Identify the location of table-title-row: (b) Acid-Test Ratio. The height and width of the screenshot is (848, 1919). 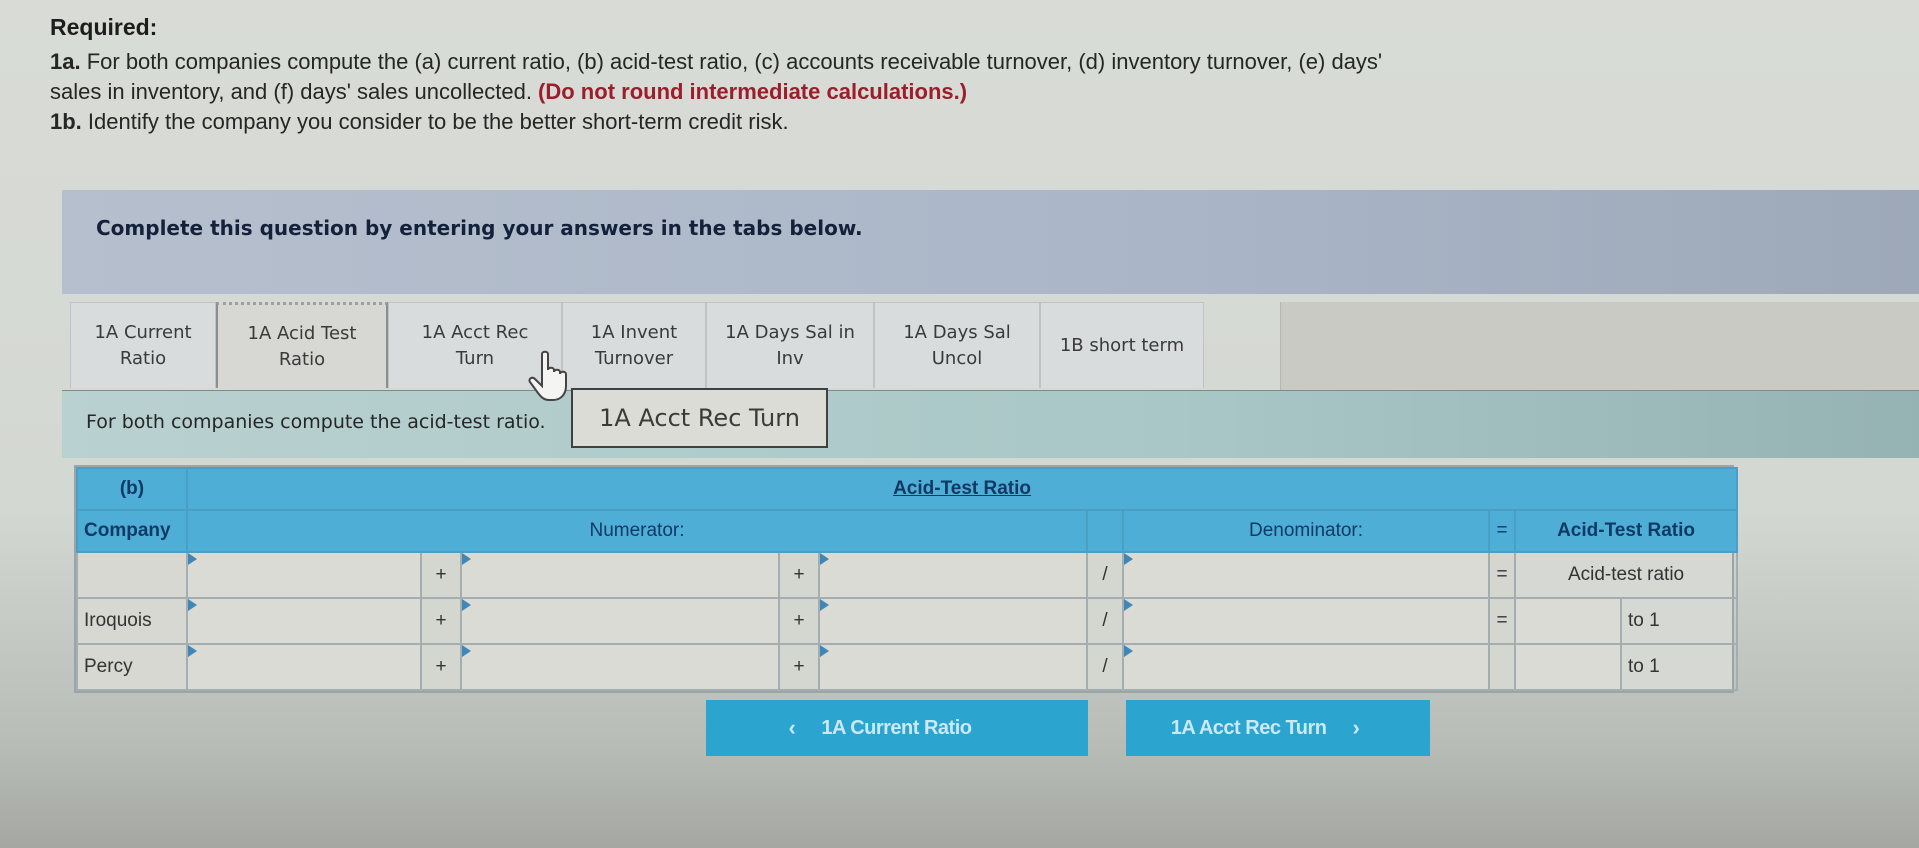
(907, 489).